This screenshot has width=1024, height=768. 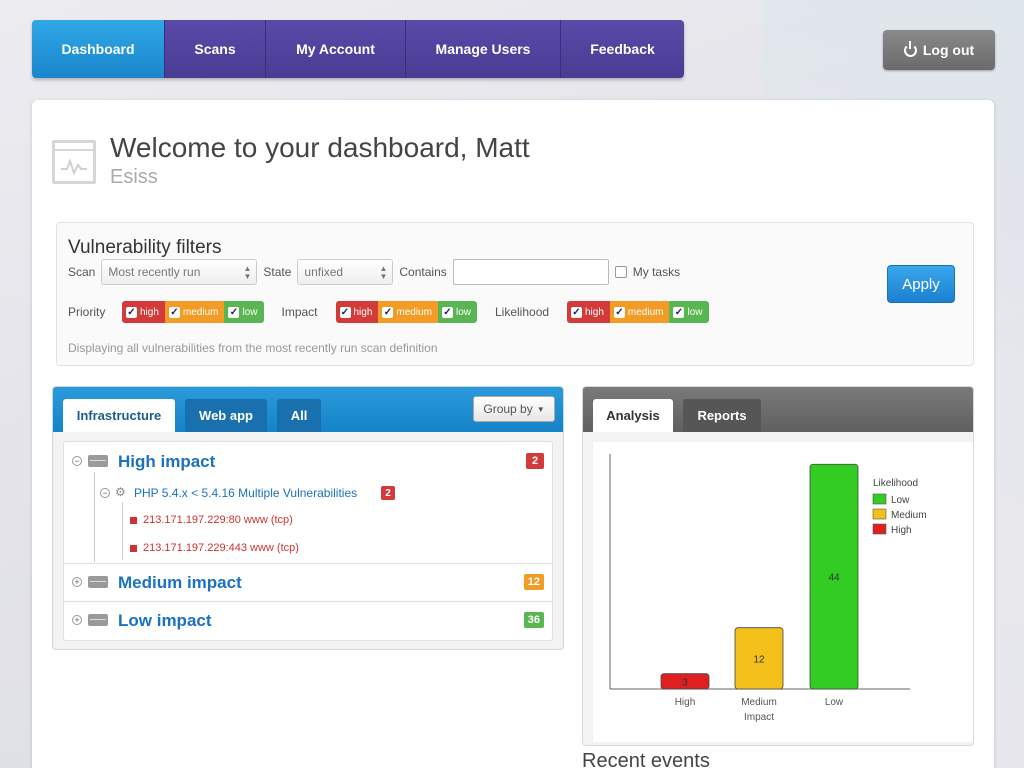 What do you see at coordinates (357, 312) in the screenshot?
I see `impact-high-toggle: ✓ high` at bounding box center [357, 312].